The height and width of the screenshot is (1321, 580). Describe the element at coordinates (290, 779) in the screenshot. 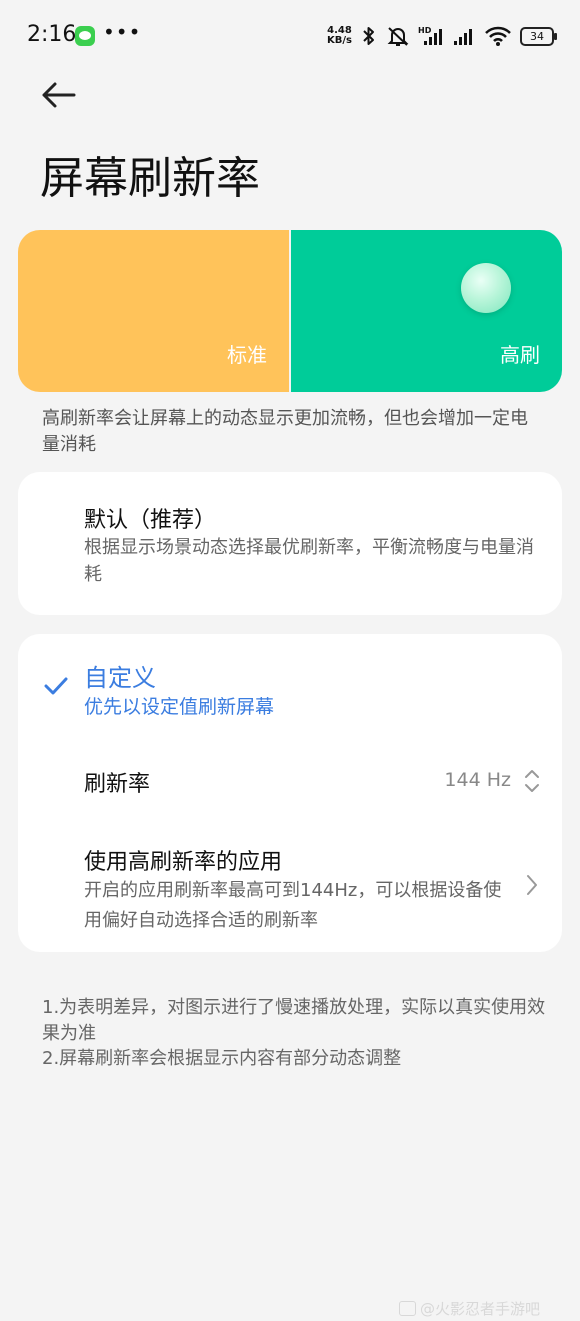

I see `refresh-rate-picker: 刷新率 144 Hz` at that location.